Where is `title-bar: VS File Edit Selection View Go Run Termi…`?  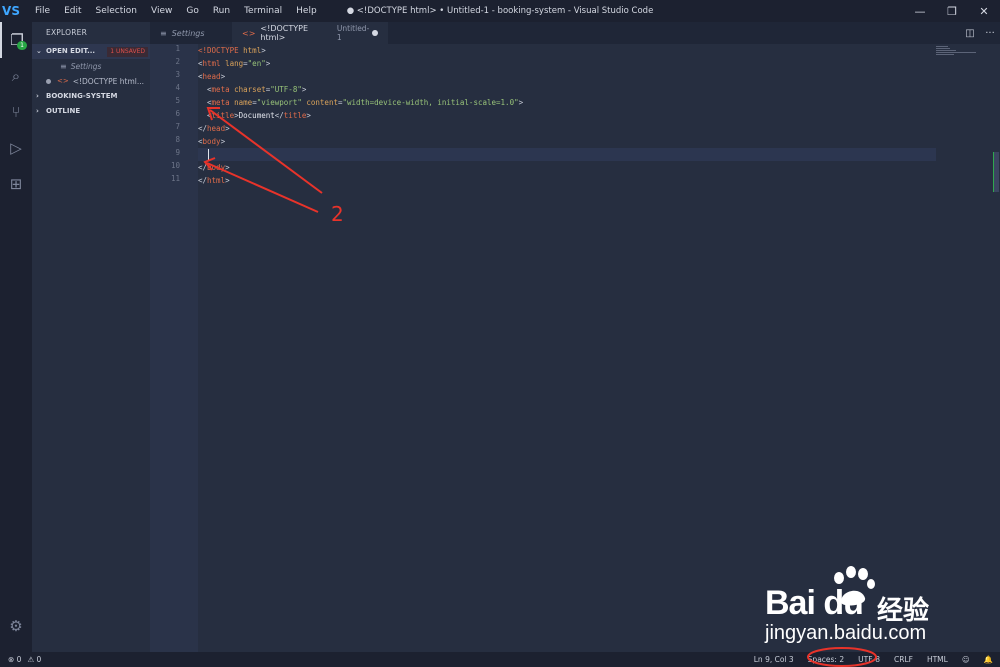
title-bar: VS File Edit Selection View Go Run Termi… is located at coordinates (500, 11).